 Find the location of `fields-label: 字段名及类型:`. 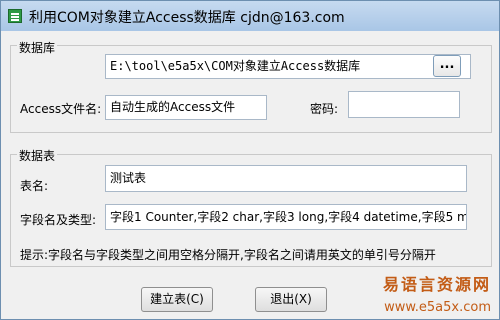

fields-label: 字段名及类型: is located at coordinates (58, 220).